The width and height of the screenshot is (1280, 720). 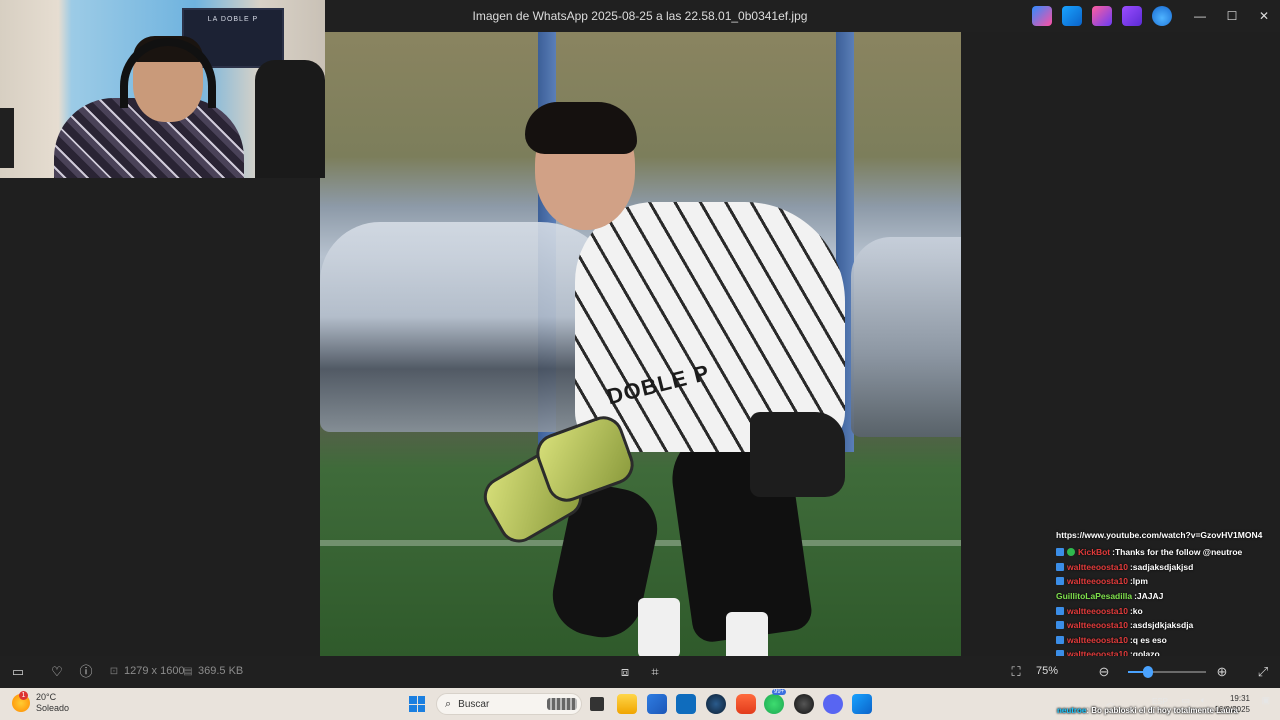 I want to click on weather-temp: 20°C, so click(x=46, y=697).